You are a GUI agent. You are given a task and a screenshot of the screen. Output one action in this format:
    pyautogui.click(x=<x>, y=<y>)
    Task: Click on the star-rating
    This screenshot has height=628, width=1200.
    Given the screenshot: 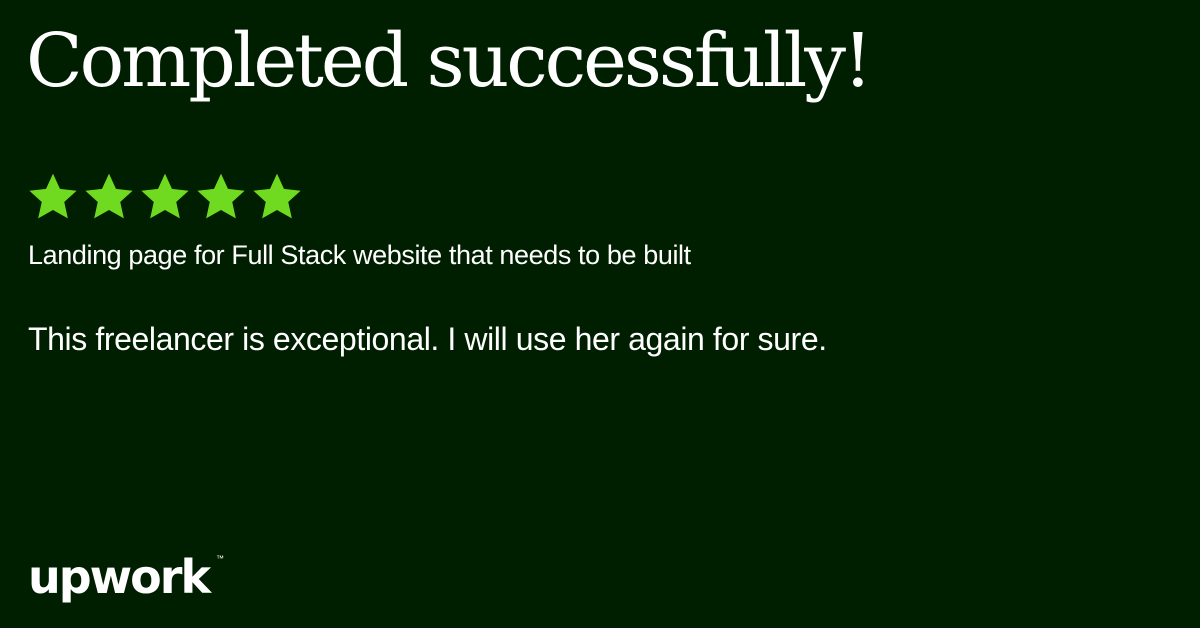 What is the action you would take?
    pyautogui.click(x=165, y=197)
    